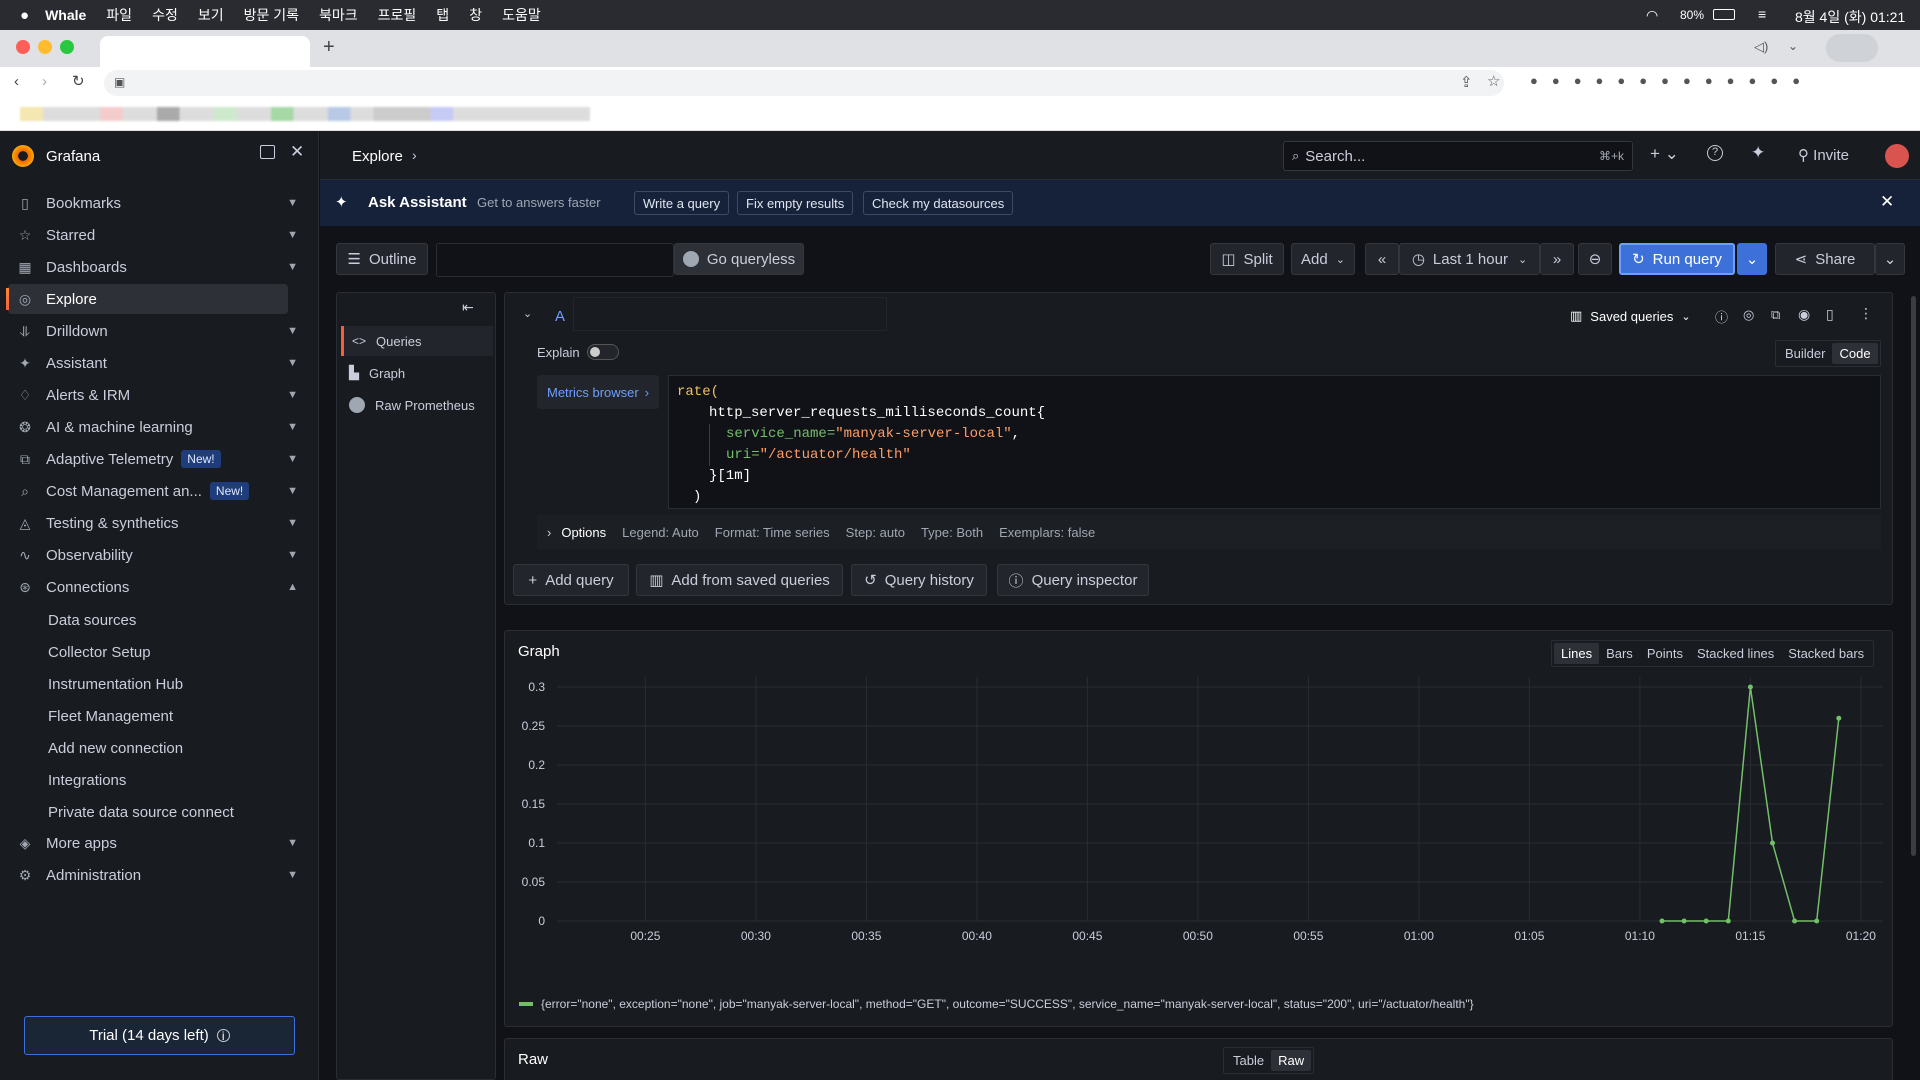  What do you see at coordinates (1890, 259) in the screenshot?
I see `share-dropdown: ⌄` at bounding box center [1890, 259].